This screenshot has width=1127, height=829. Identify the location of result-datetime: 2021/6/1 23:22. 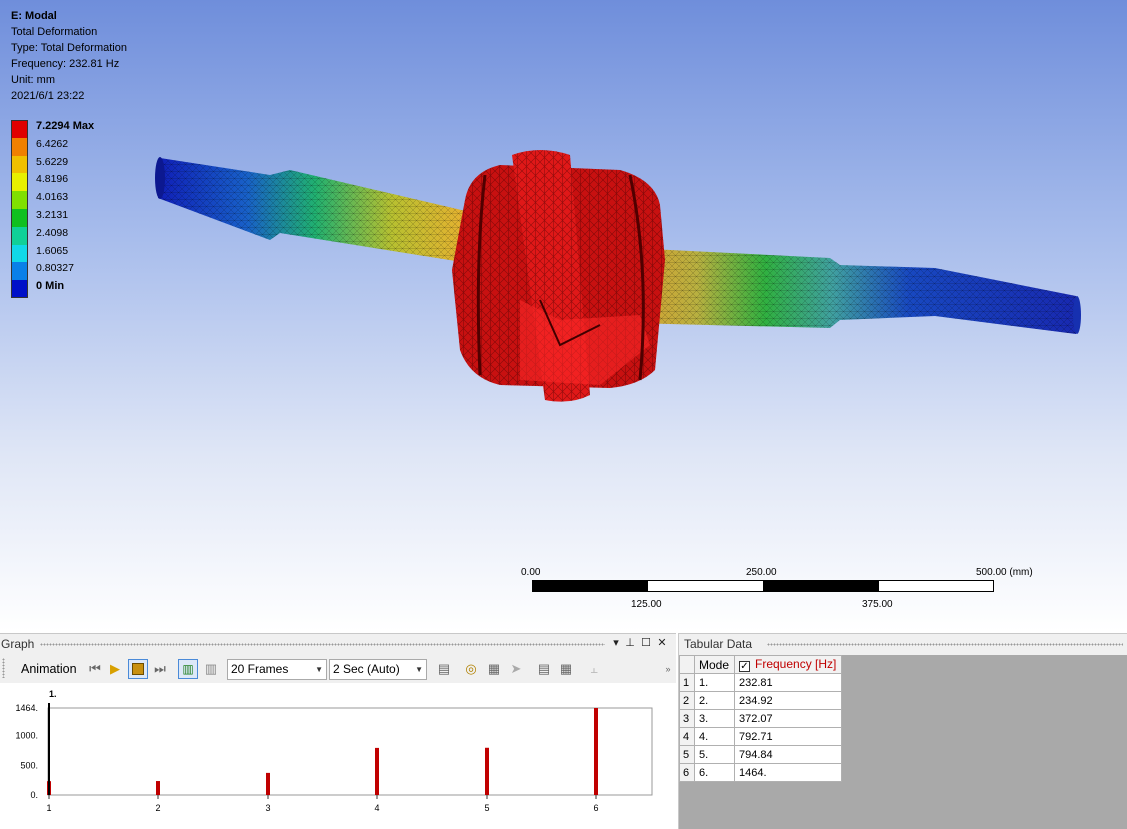
(48, 96).